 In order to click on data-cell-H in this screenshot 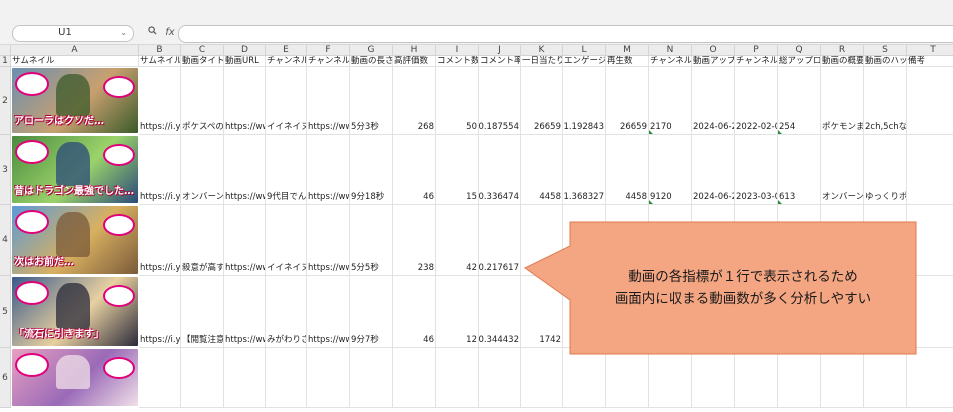, I will do `click(414, 378)`.